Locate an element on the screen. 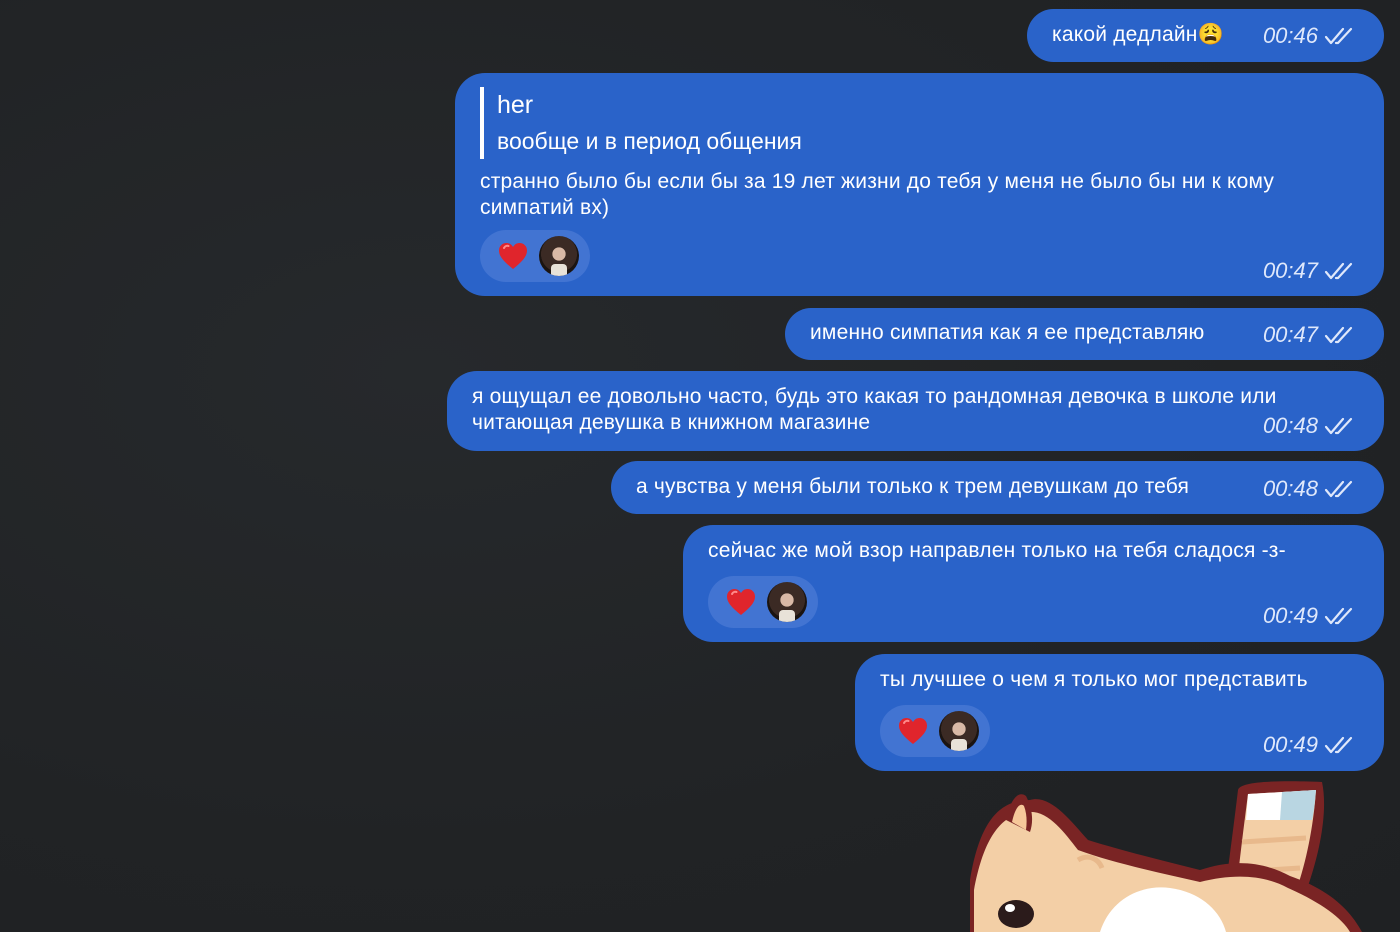  reply-author: her is located at coordinates (515, 105).